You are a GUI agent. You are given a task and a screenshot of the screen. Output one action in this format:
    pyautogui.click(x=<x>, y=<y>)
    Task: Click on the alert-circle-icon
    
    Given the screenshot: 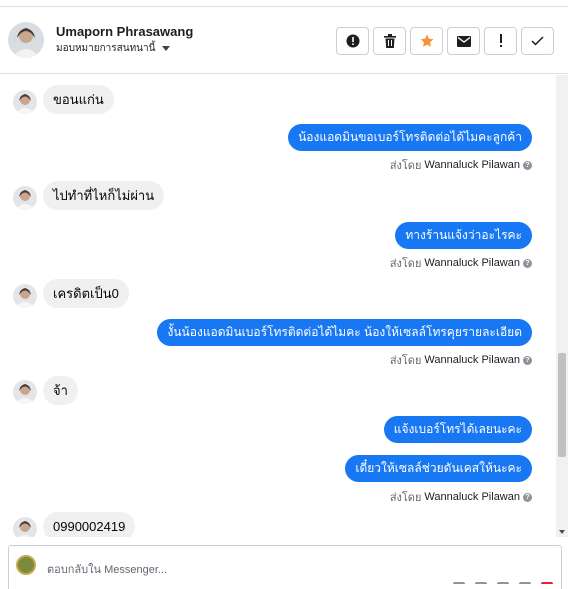 What is the action you would take?
    pyautogui.click(x=352, y=41)
    